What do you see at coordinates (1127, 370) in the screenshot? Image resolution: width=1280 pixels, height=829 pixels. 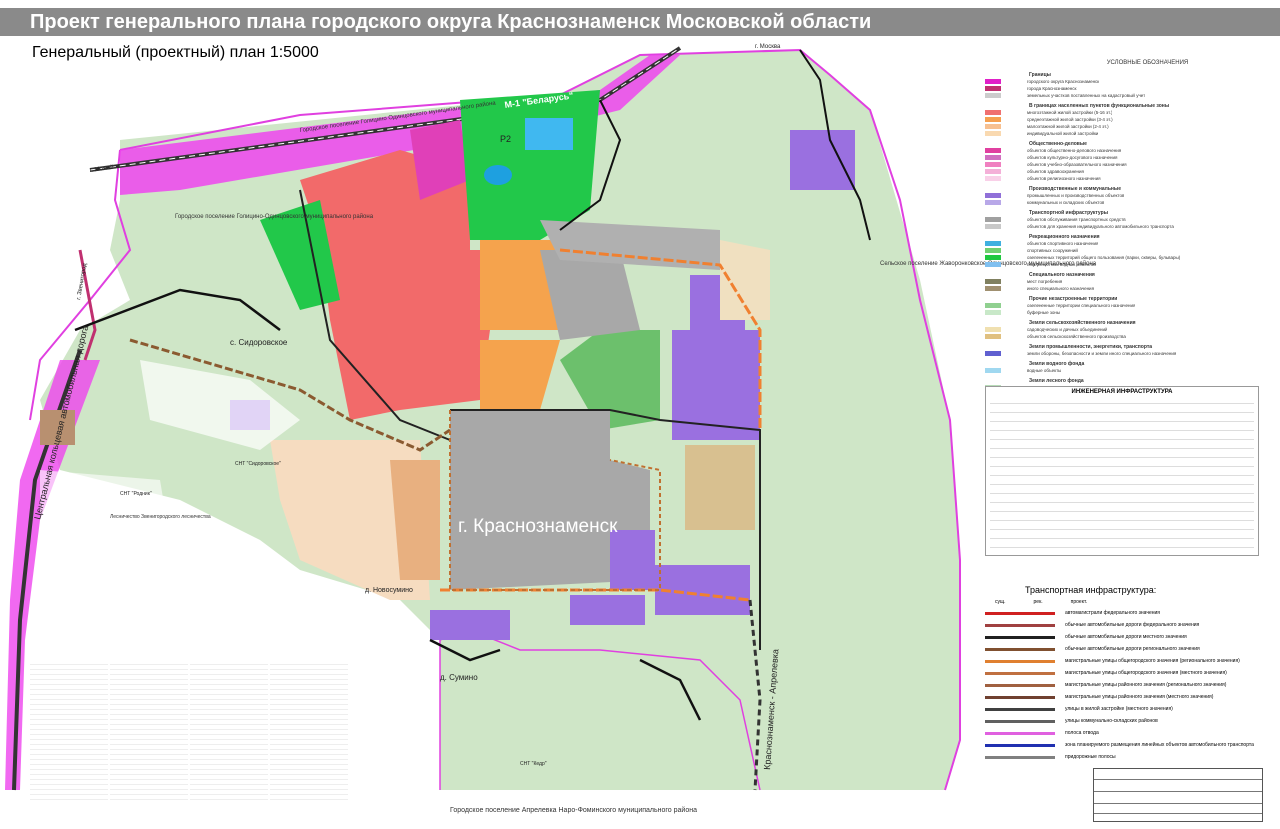 I see `legend-item: водные объекты` at bounding box center [1127, 370].